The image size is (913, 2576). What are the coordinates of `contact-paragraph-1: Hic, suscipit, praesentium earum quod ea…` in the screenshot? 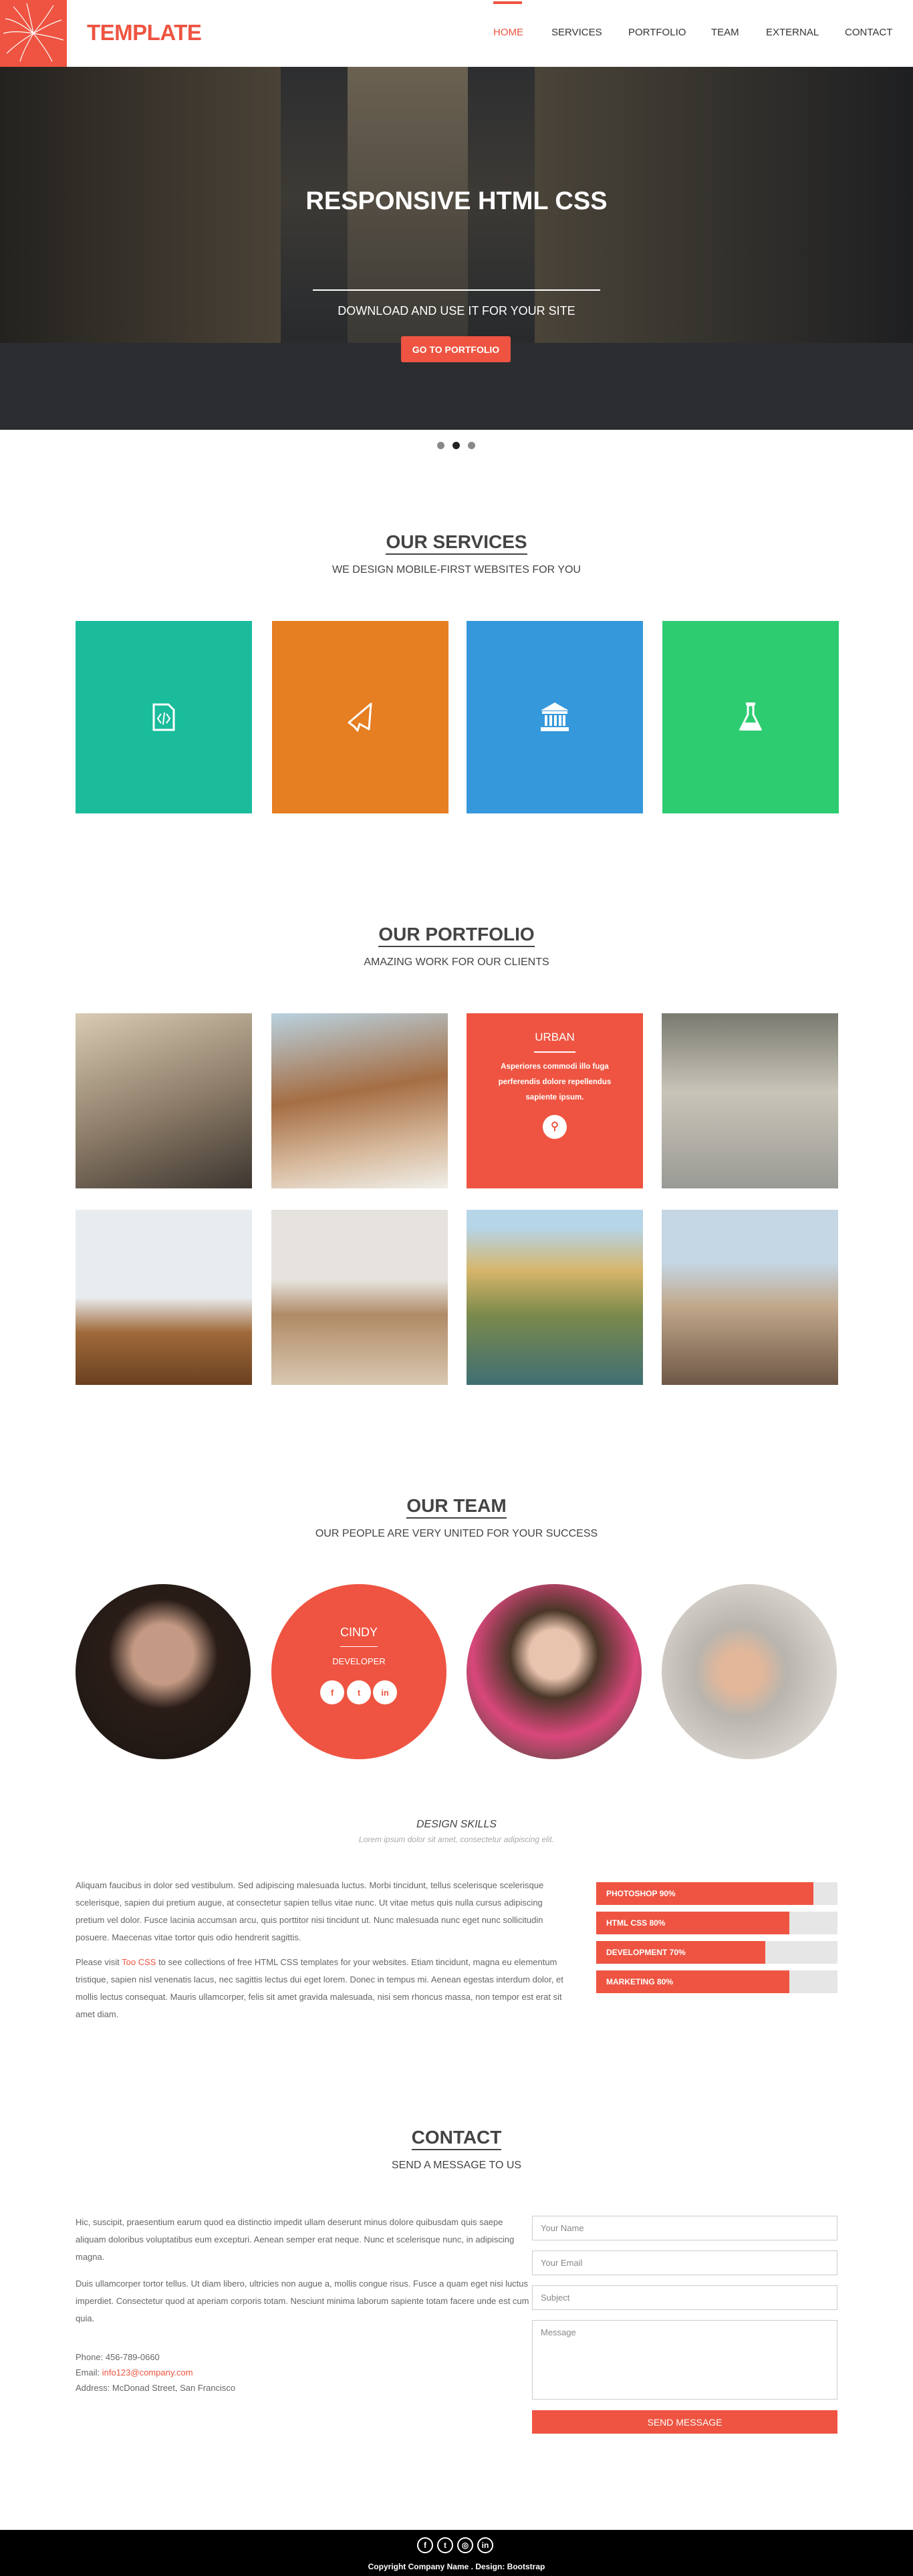 It's located at (295, 2240).